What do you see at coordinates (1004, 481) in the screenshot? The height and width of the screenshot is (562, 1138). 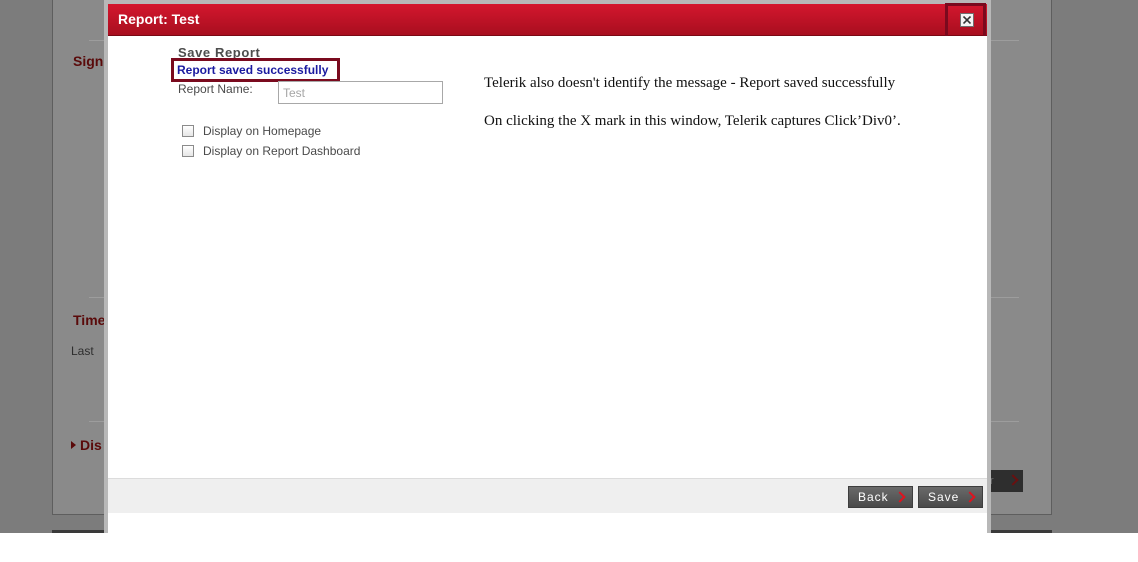 I see `background-button: r` at bounding box center [1004, 481].